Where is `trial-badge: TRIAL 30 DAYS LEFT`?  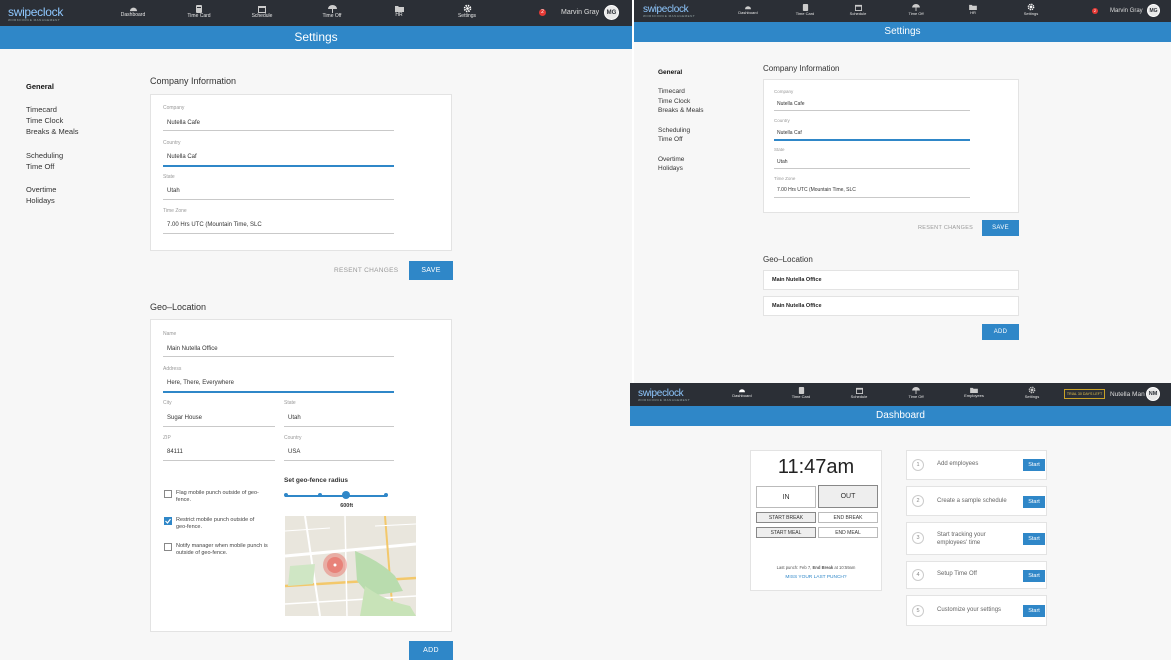 trial-badge: TRIAL 30 DAYS LEFT is located at coordinates (1084, 394).